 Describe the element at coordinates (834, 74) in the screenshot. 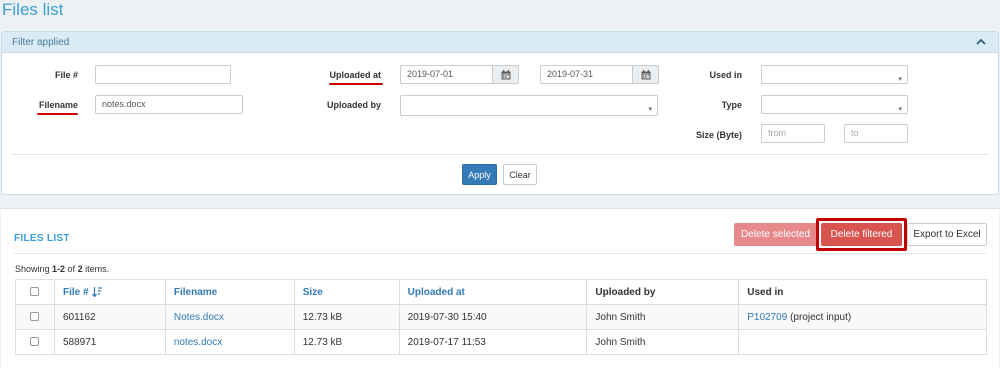

I see `used-in-select: ▾` at that location.